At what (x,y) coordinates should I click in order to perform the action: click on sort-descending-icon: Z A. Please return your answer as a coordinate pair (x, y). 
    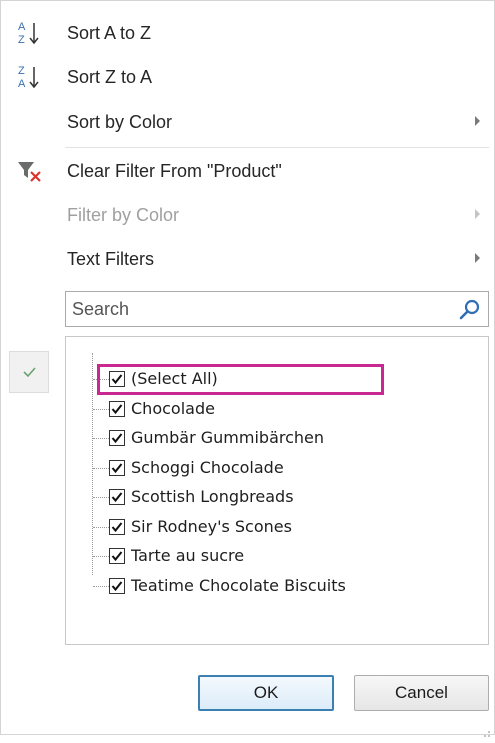
    Looking at the image, I should click on (31, 77).